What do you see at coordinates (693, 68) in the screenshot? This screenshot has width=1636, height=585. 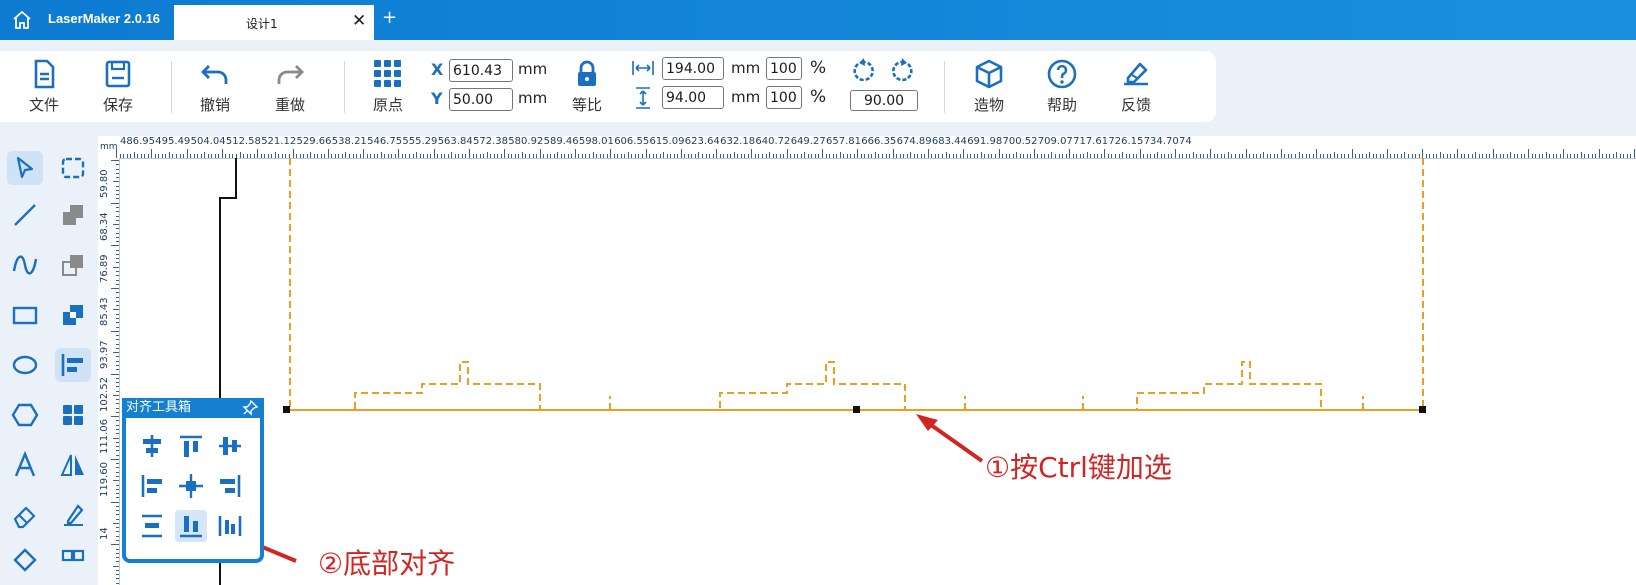 I see `width-field: 194.00` at bounding box center [693, 68].